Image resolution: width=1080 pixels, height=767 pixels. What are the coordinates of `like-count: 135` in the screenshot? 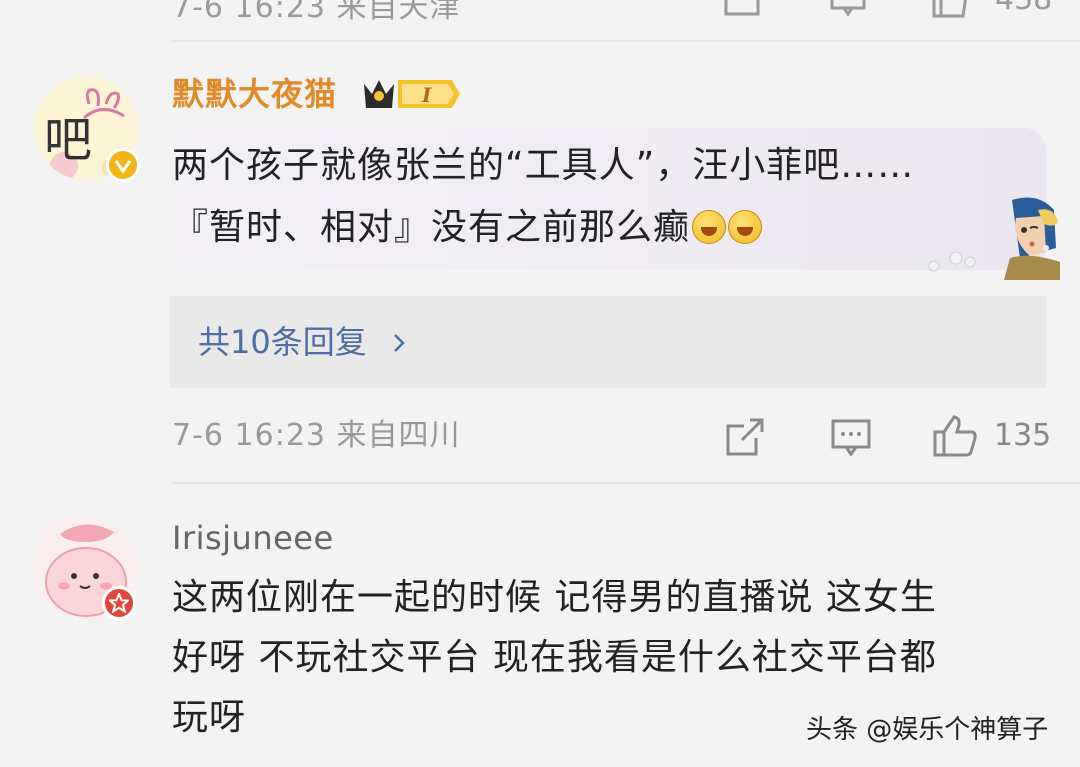 It's located at (1023, 435).